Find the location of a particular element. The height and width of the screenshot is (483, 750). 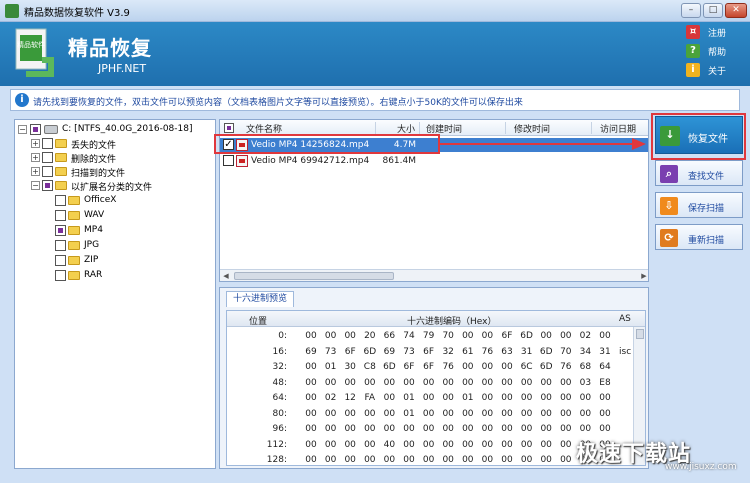

hex-byte: C8 is located at coordinates (370, 367).